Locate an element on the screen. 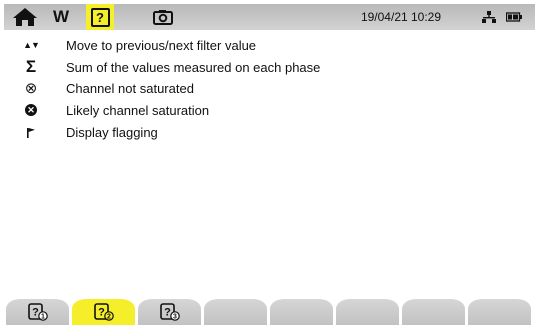 The height and width of the screenshot is (329, 539). svg-text: 3 is located at coordinates (175, 317).